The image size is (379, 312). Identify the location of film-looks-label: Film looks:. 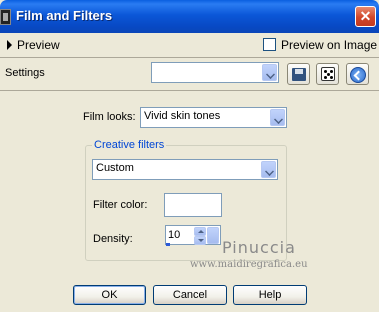
(109, 117).